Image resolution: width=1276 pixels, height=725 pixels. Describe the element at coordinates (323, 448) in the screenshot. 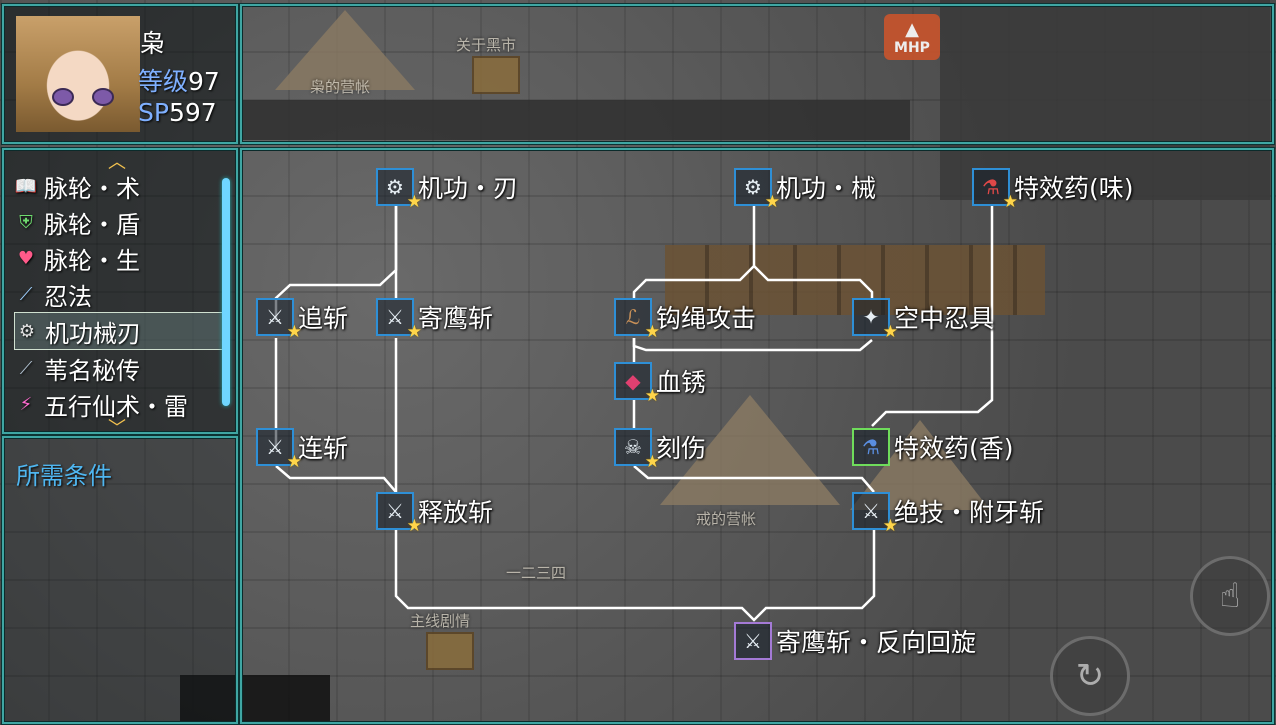

I see `skill-node-label: 连斩` at that location.